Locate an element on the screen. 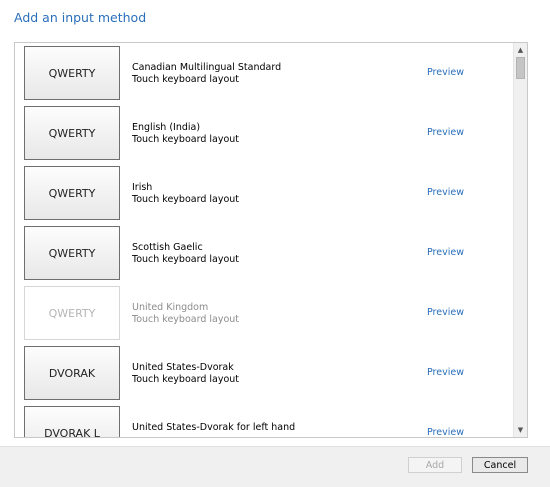 This screenshot has width=550, height=487. chevron-up-icon: ▲ is located at coordinates (520, 50).